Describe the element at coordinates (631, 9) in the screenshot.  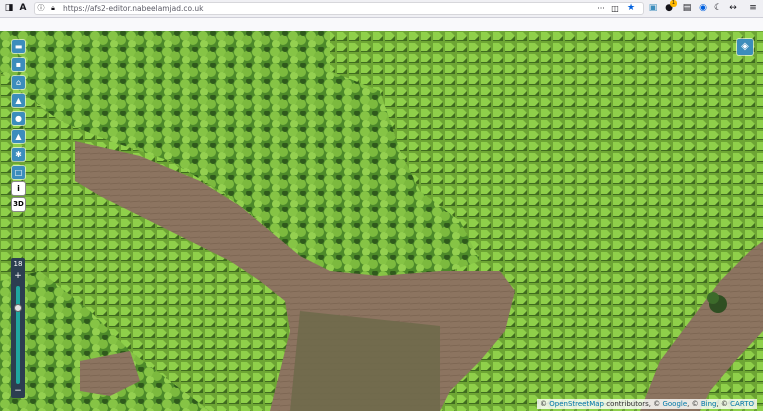
I see `bookmark-star-icon: ★` at that location.